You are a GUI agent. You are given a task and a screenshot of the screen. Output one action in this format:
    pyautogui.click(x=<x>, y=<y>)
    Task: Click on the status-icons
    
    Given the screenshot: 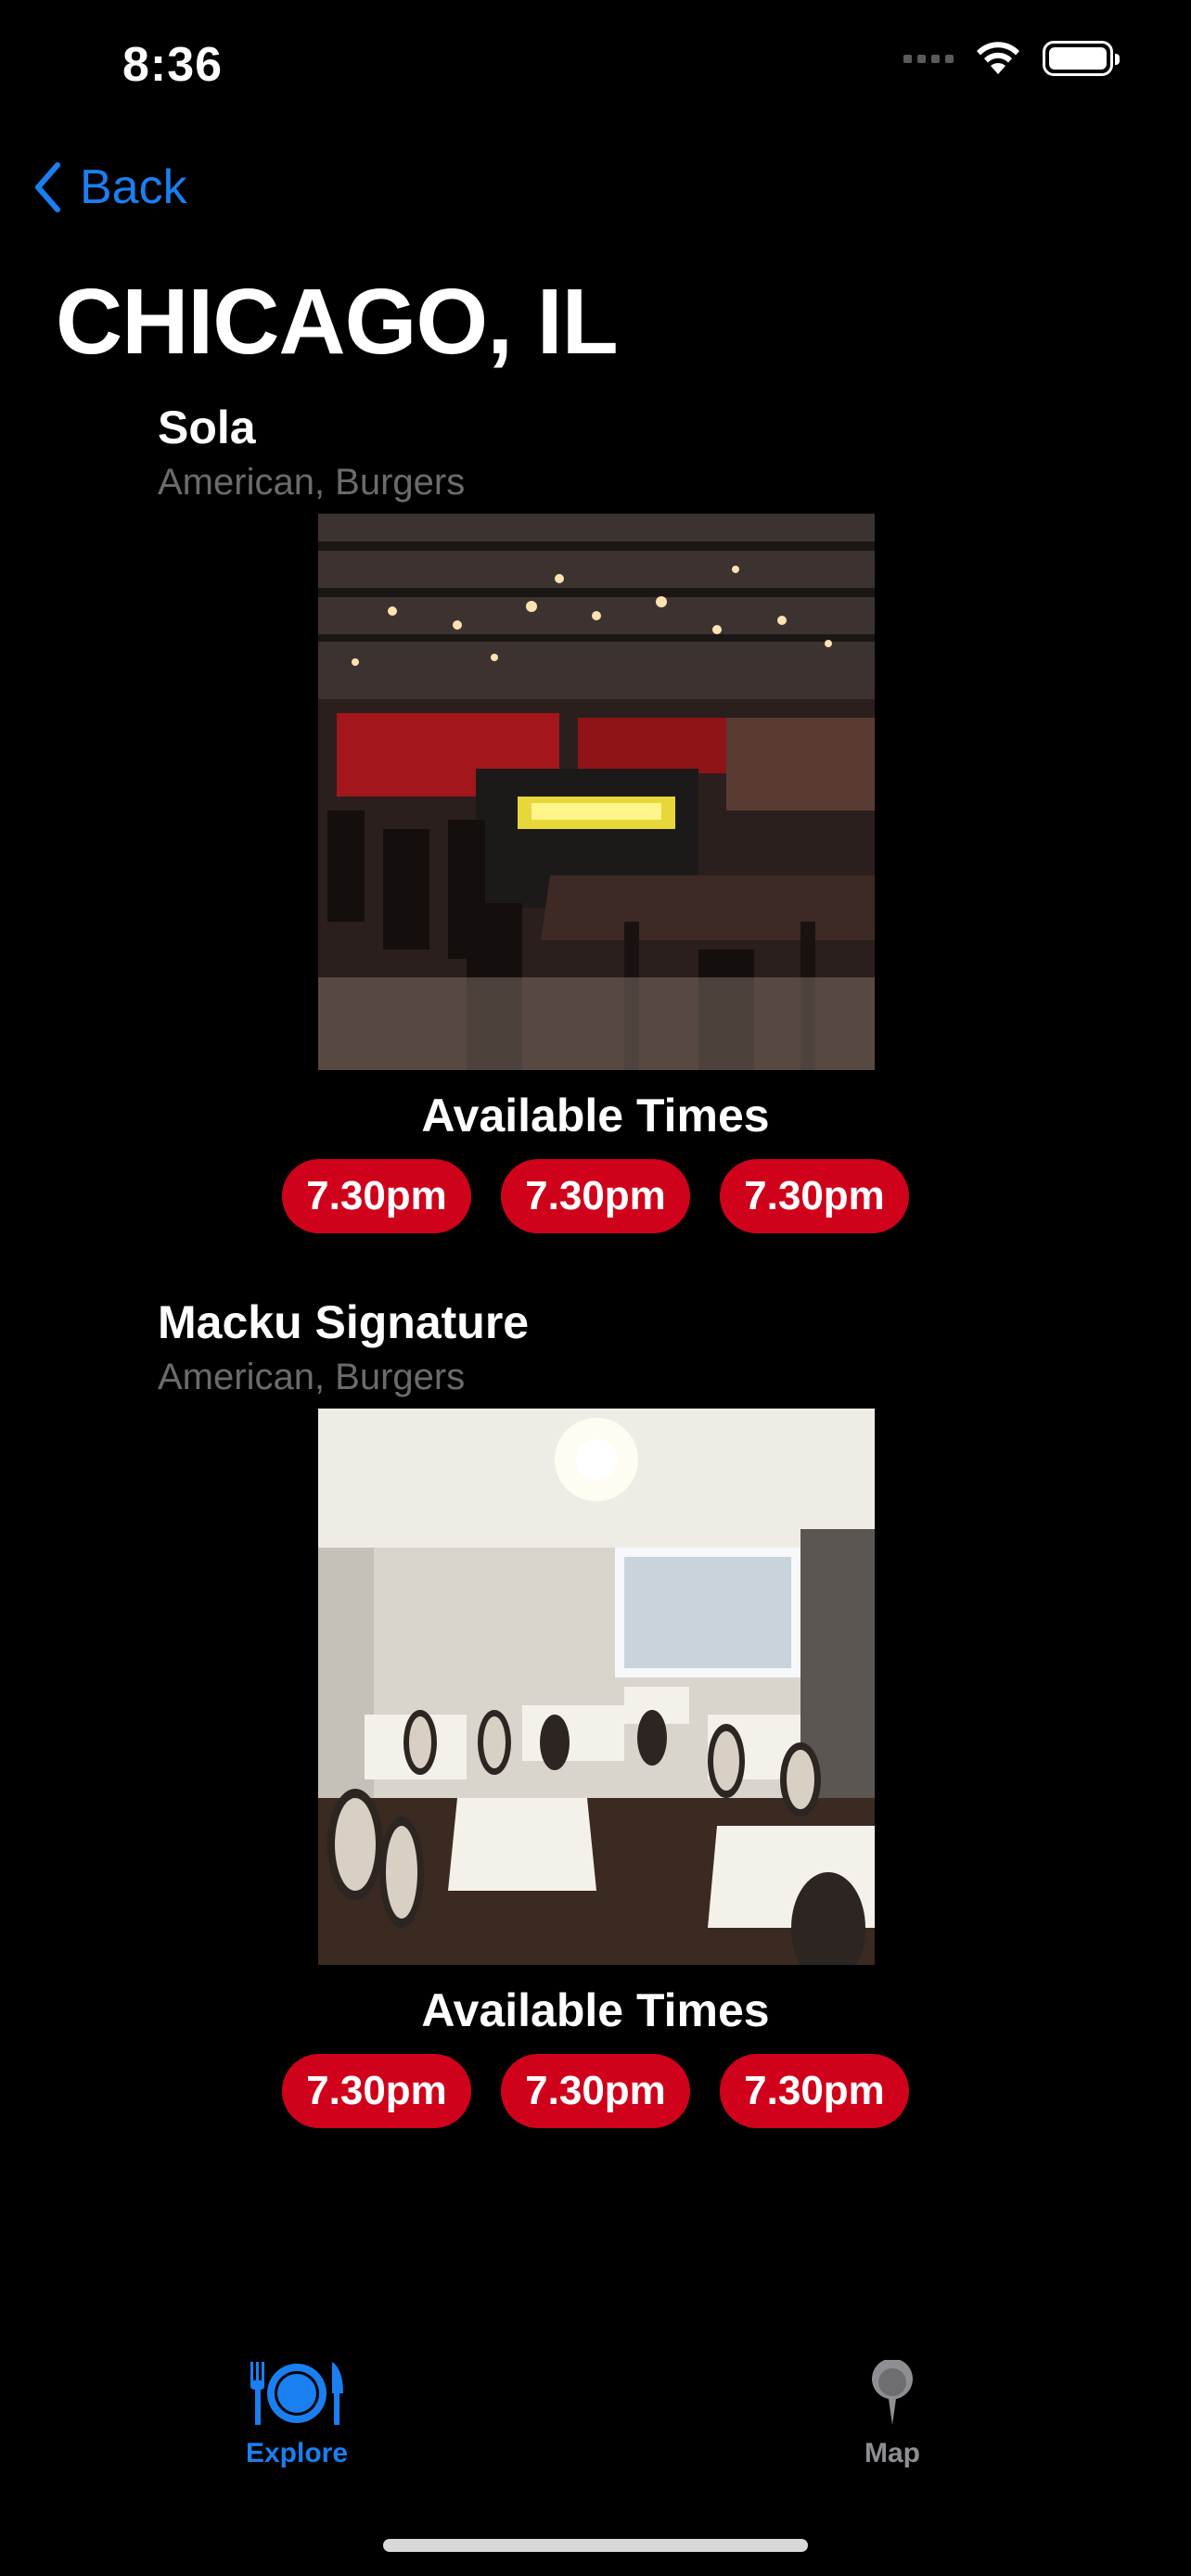 What is the action you would take?
    pyautogui.click(x=1011, y=59)
    